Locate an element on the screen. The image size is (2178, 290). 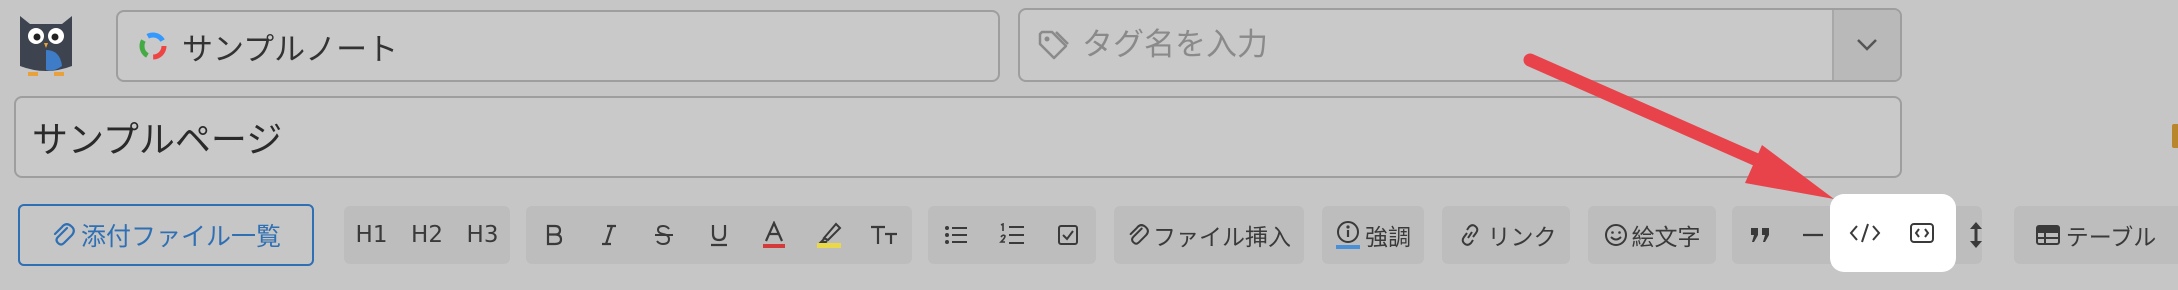
emphasis-group: 強調 is located at coordinates (1373, 235).